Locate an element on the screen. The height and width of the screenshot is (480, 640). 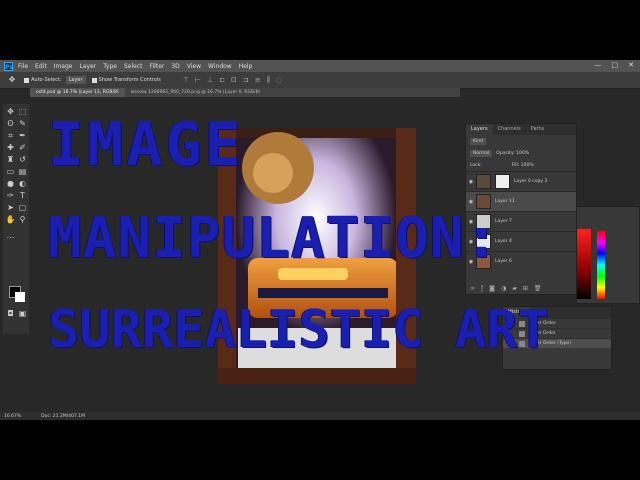
transform-controls-checkbox is located at coordinates (94, 80).